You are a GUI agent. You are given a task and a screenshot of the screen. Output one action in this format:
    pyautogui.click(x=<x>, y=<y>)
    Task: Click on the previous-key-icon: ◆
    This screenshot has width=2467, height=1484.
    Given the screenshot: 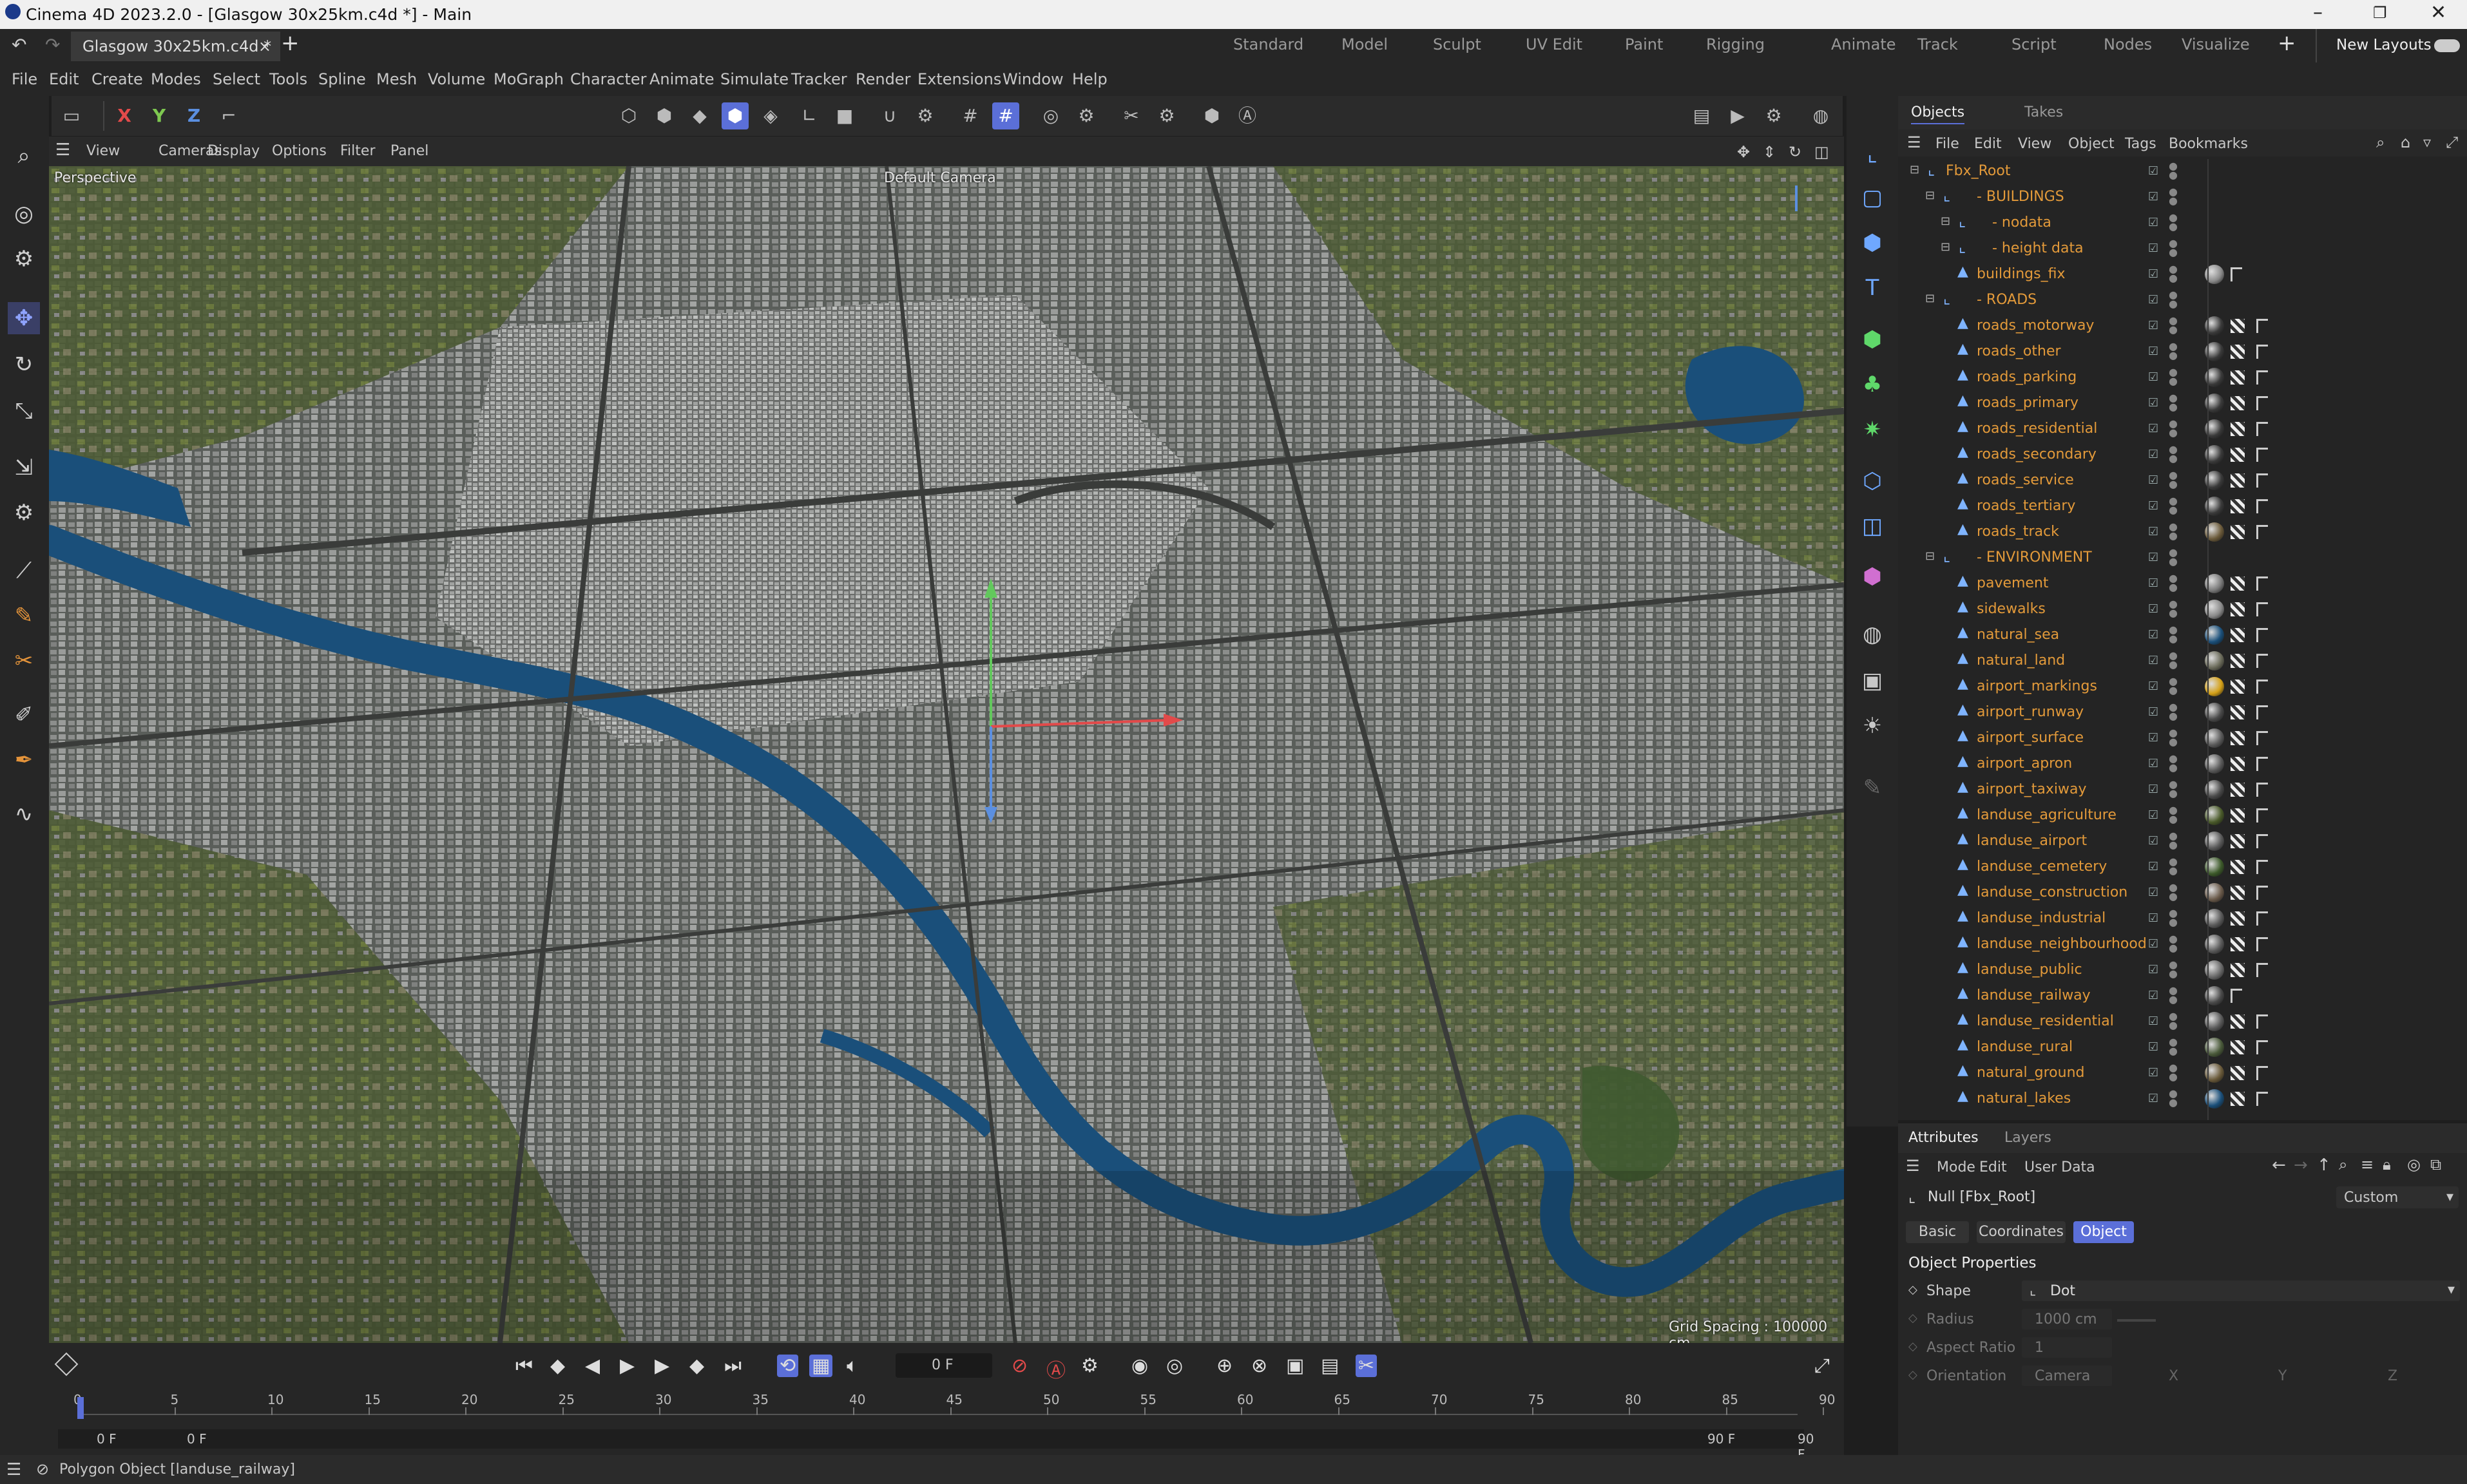 What is the action you would take?
    pyautogui.click(x=557, y=1366)
    